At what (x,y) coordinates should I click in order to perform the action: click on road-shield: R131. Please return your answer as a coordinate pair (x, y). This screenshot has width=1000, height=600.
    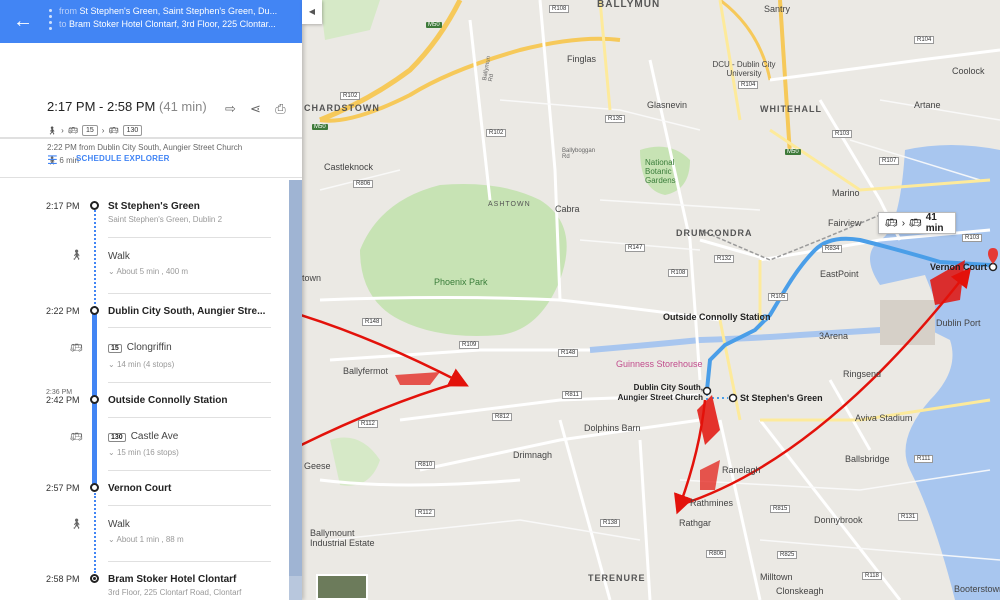
    Looking at the image, I should click on (908, 517).